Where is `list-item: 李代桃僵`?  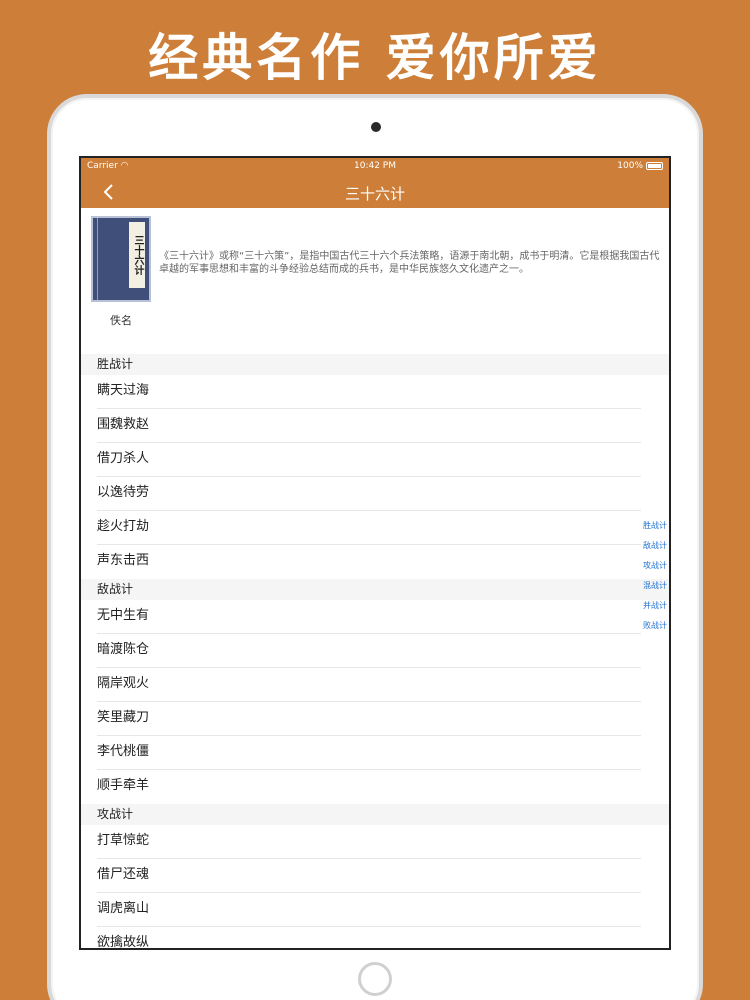
list-item: 李代桃僵 is located at coordinates (369, 753).